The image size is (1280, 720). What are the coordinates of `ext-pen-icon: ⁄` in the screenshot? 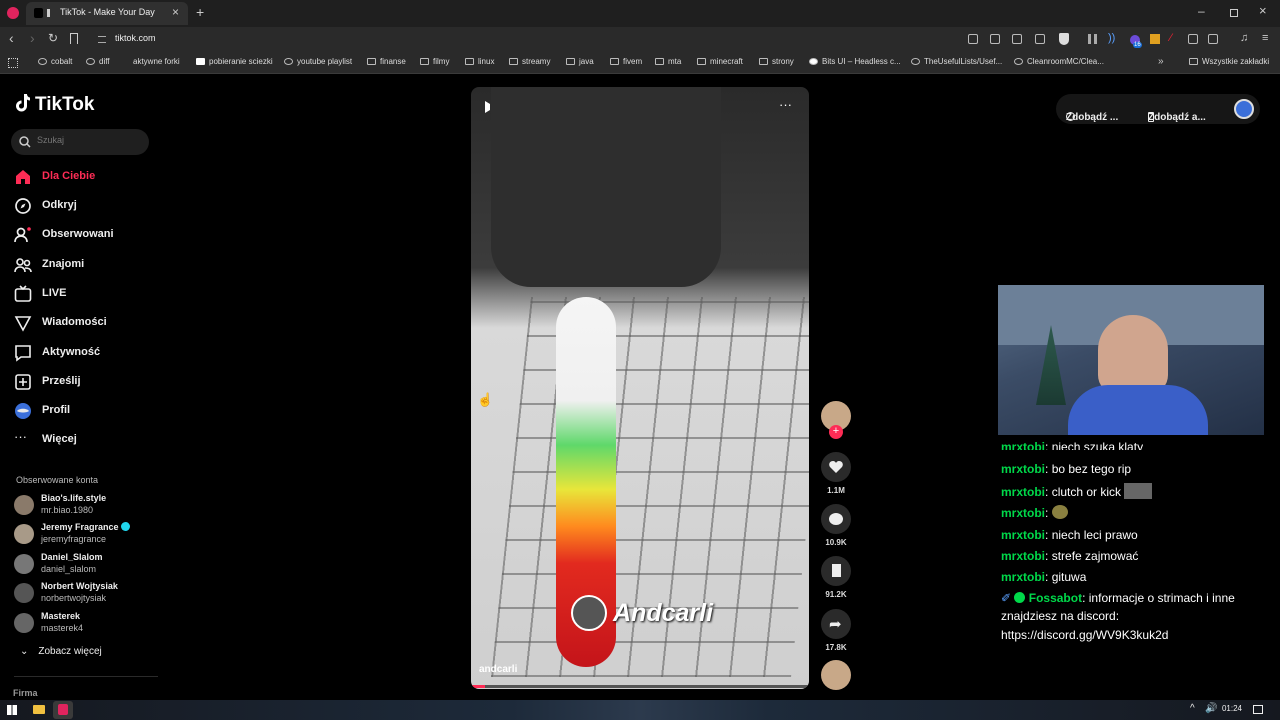 It's located at (1171, 38).